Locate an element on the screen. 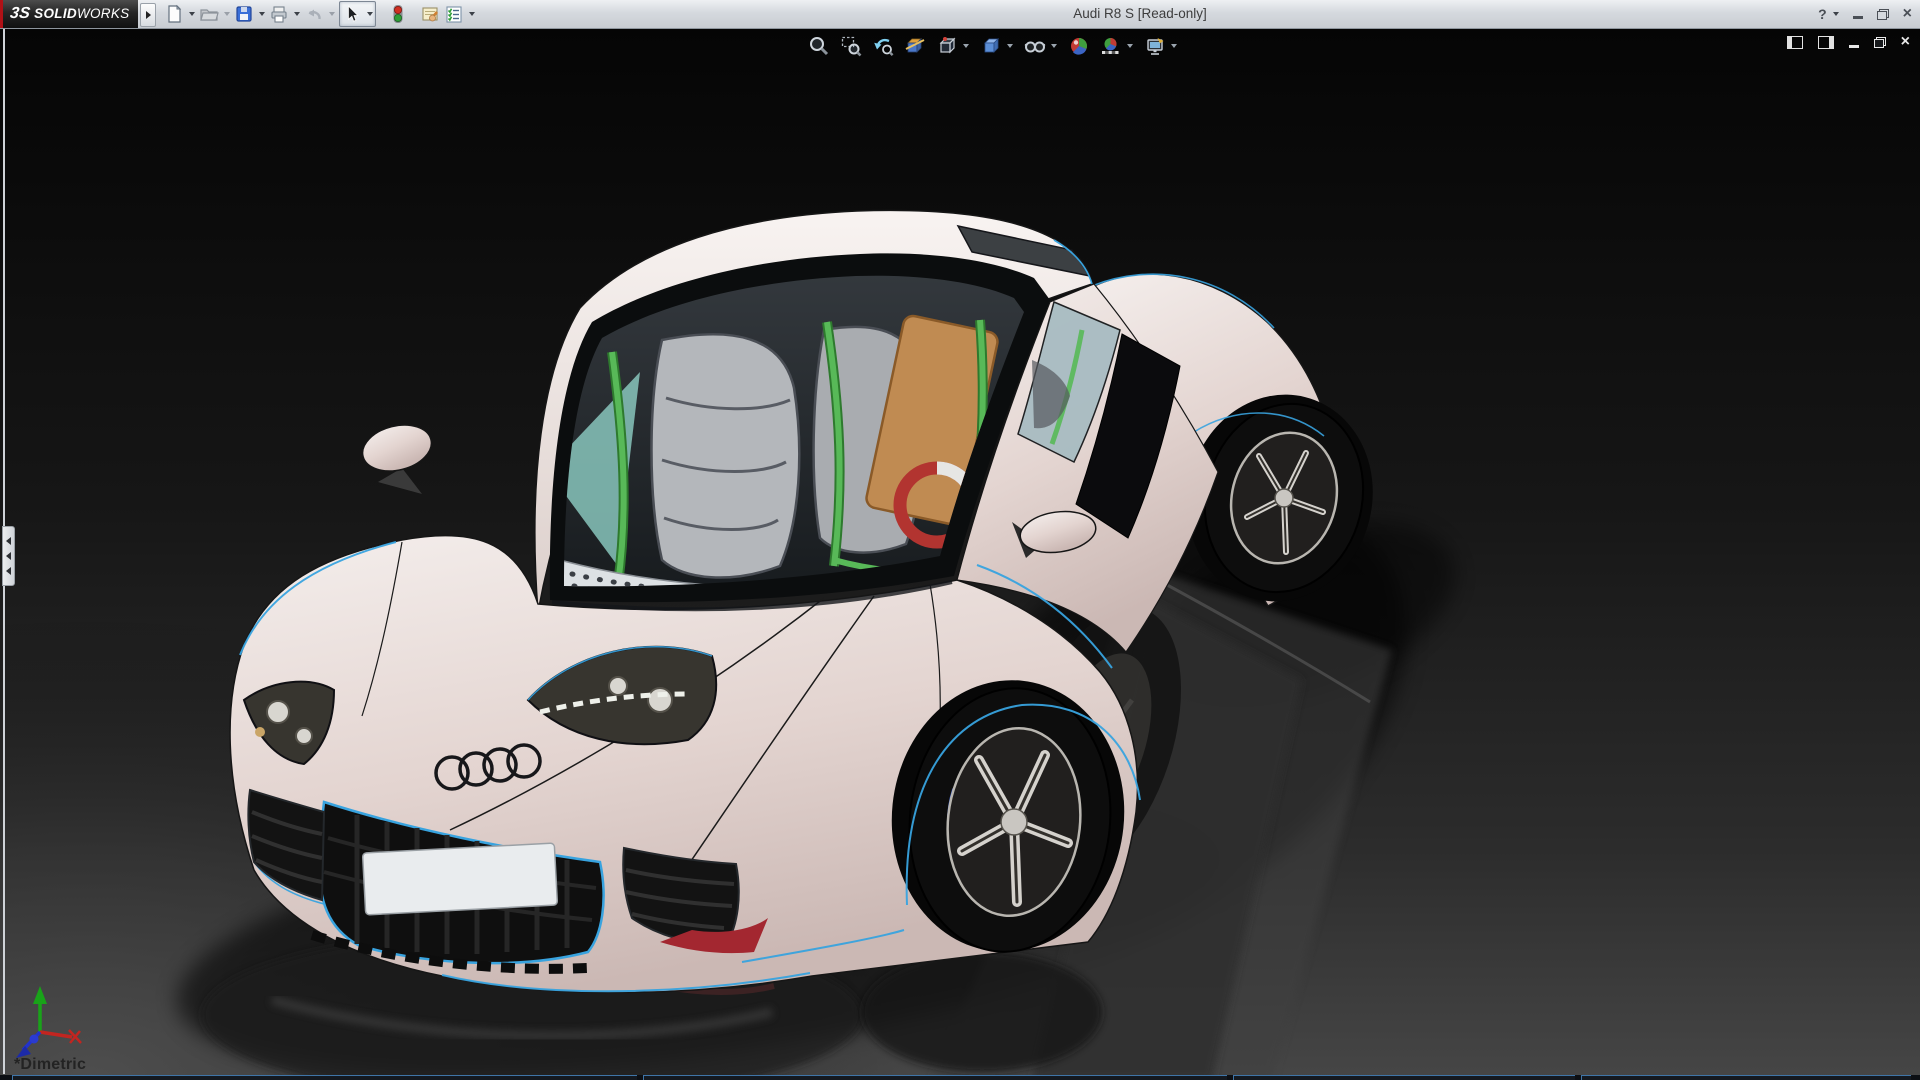 The image size is (1920, 1080). help-dropdown is located at coordinates (1835, 14).